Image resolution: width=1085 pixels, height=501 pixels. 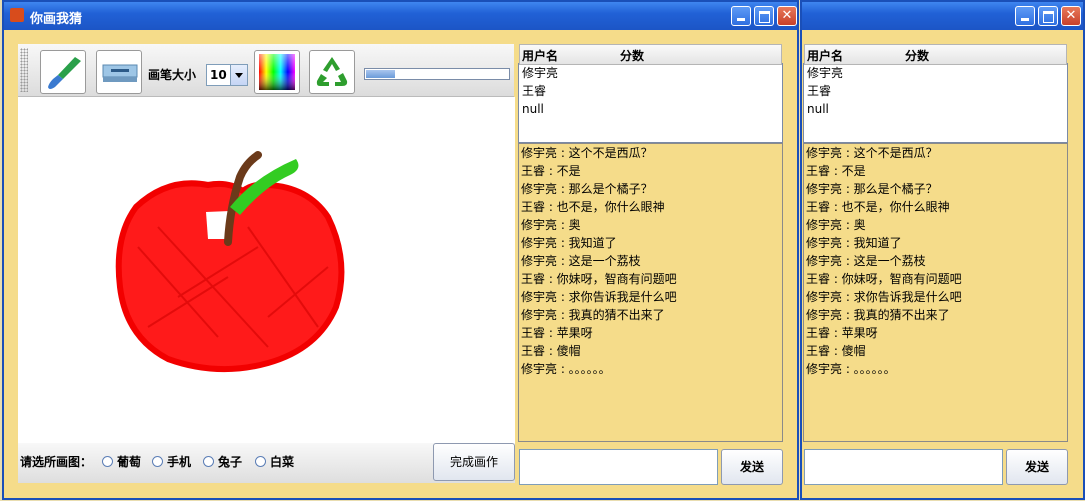 I want to click on maximize-button, so click(x=764, y=16).